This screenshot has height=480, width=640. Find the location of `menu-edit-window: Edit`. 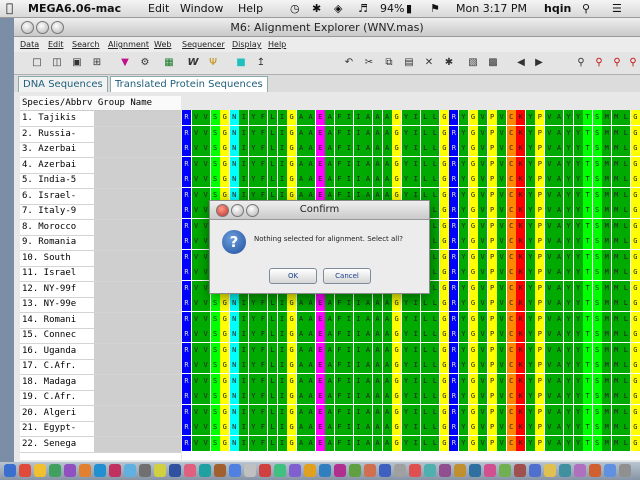

menu-edit-window: Edit is located at coordinates (56, 44).